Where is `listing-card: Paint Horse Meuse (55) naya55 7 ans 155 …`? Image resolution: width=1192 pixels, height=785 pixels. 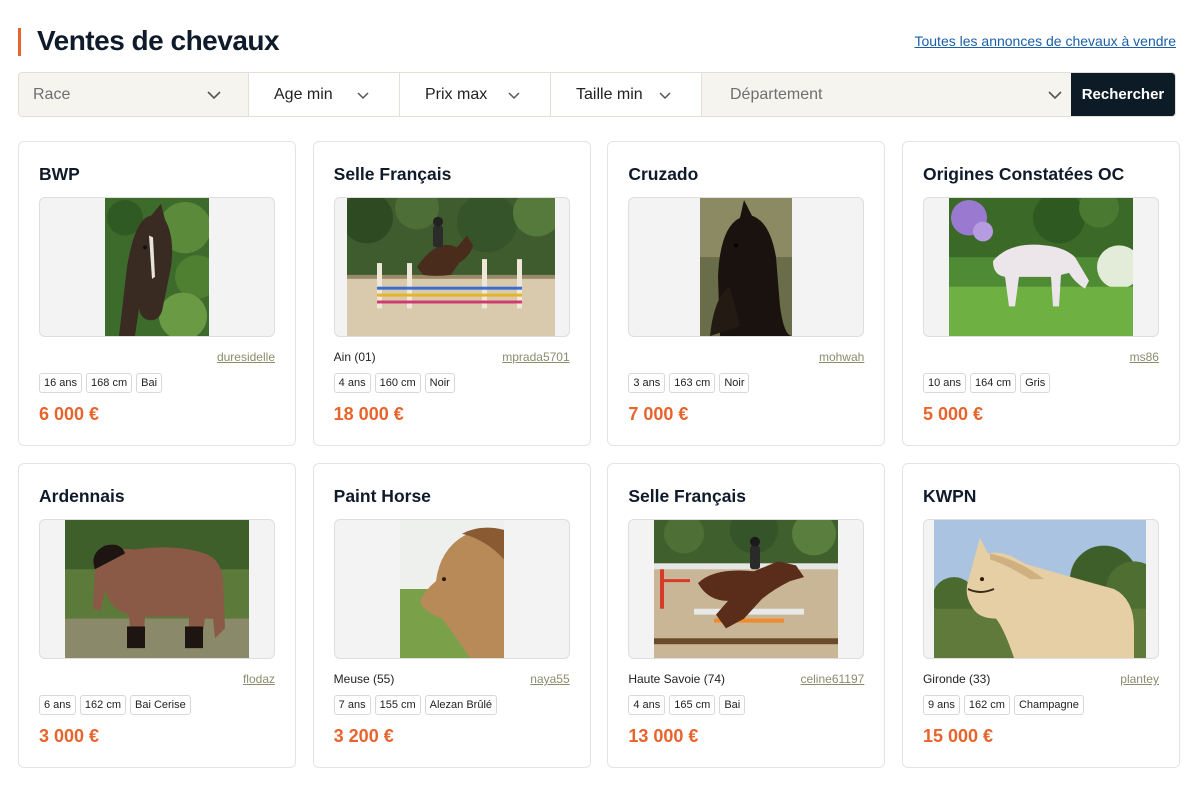 listing-card: Paint Horse Meuse (55) naya55 7 ans 155 … is located at coordinates (451, 615).